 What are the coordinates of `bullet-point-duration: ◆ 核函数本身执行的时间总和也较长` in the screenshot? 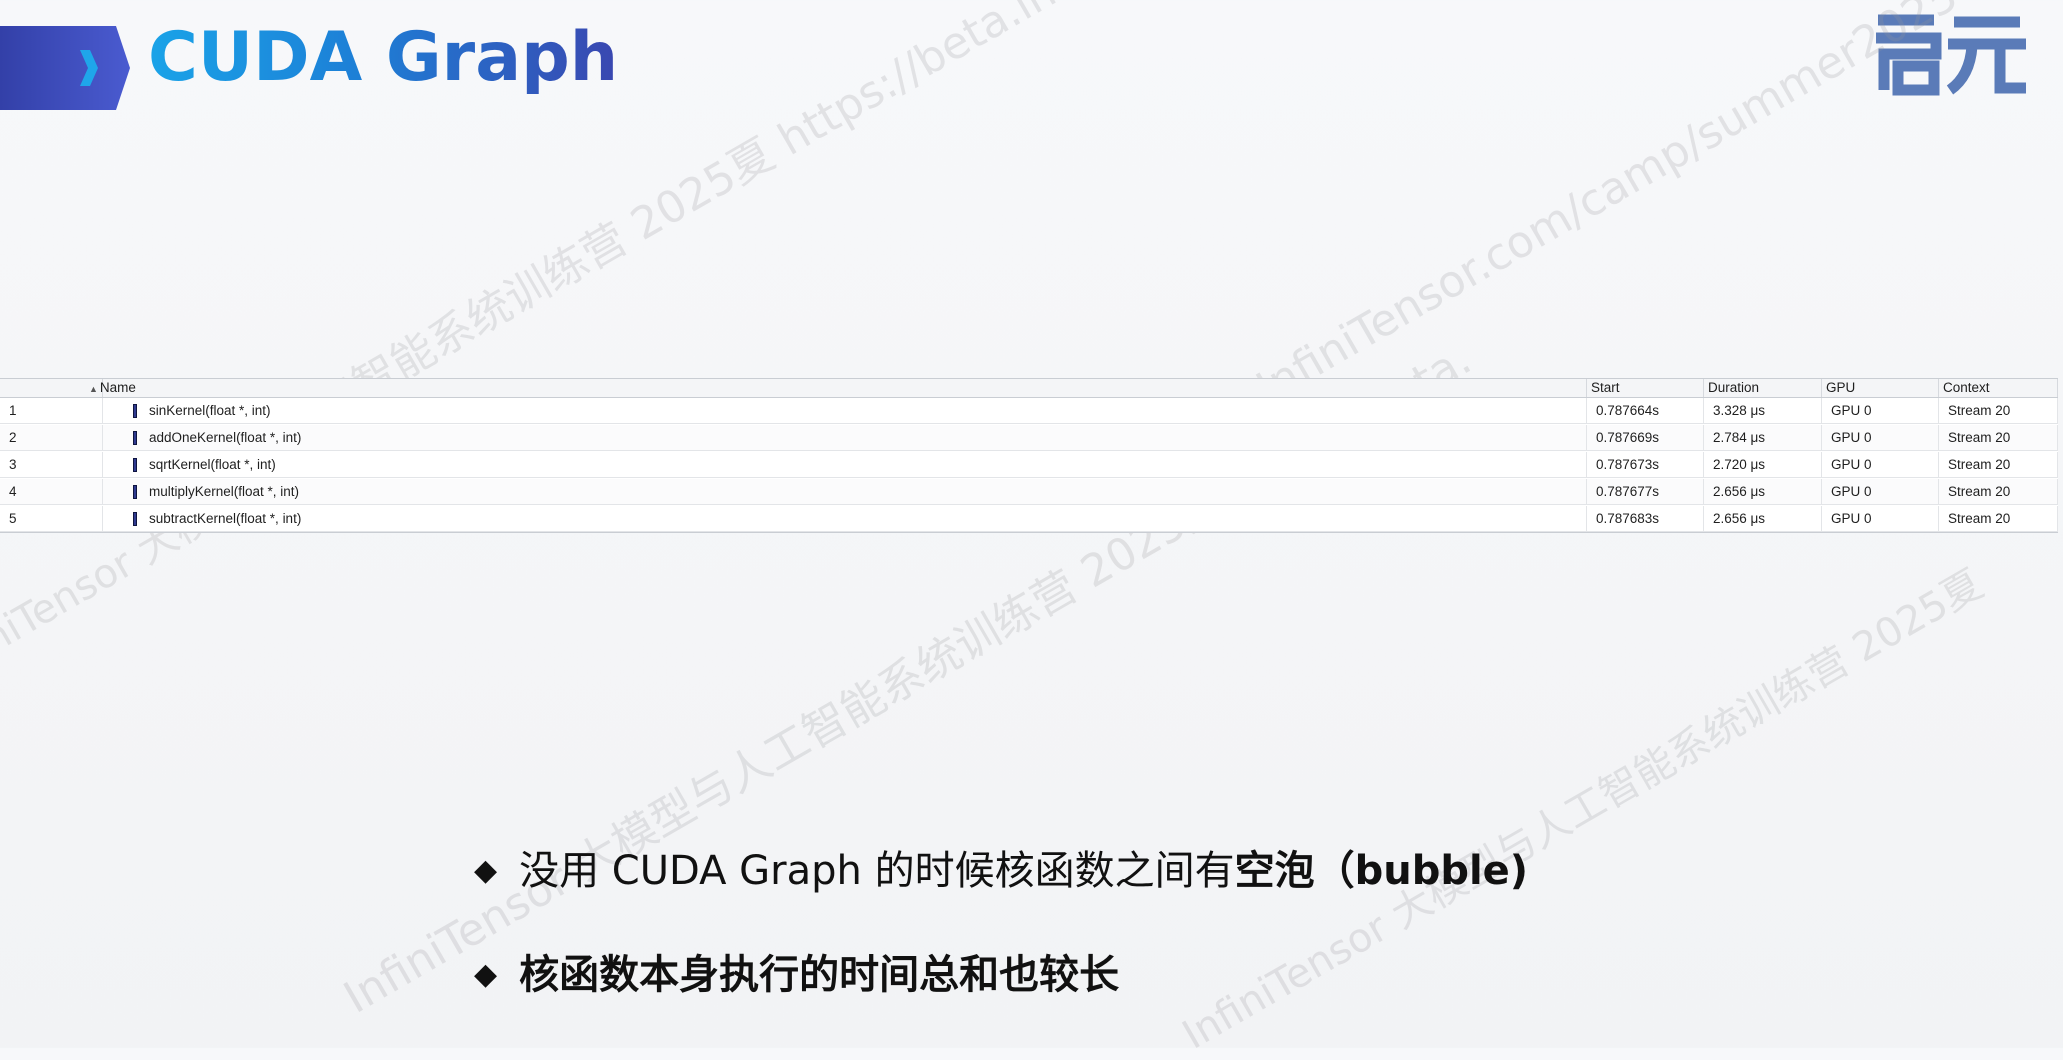 It's located at (796, 971).